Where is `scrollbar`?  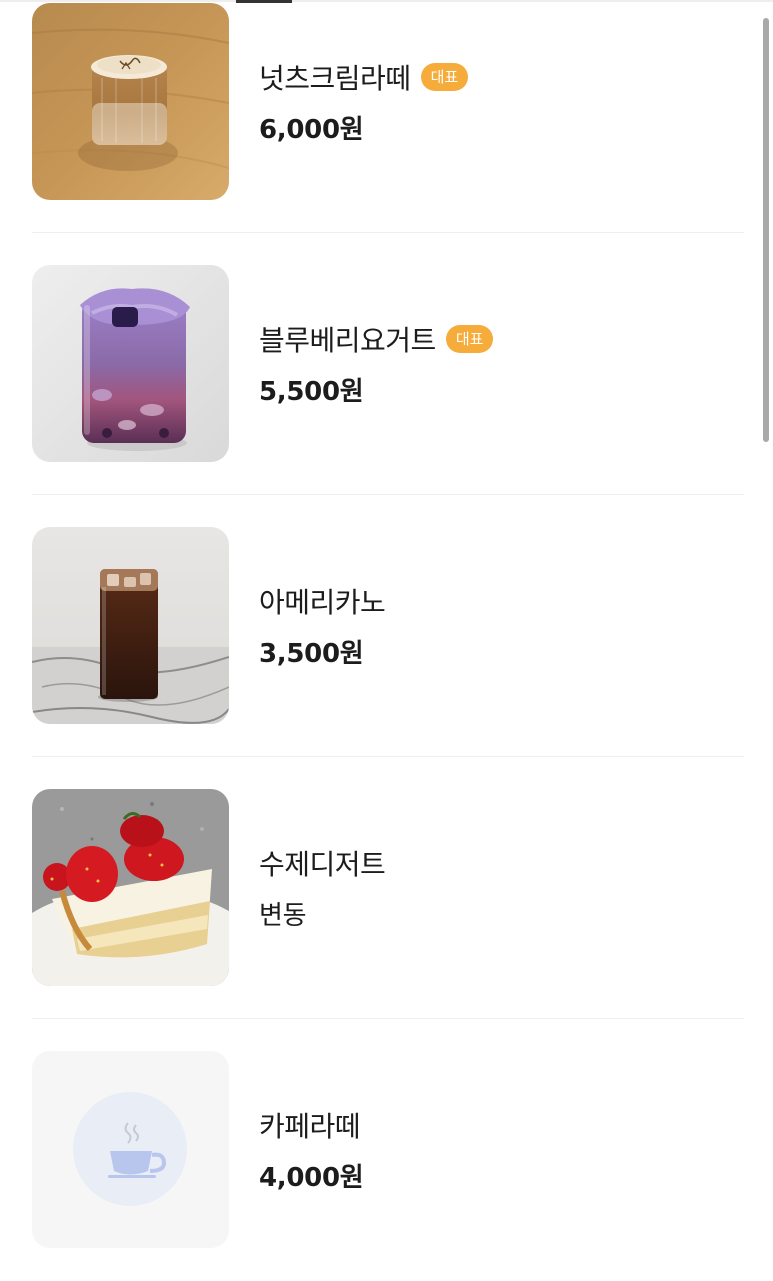
scrollbar is located at coordinates (766, 230).